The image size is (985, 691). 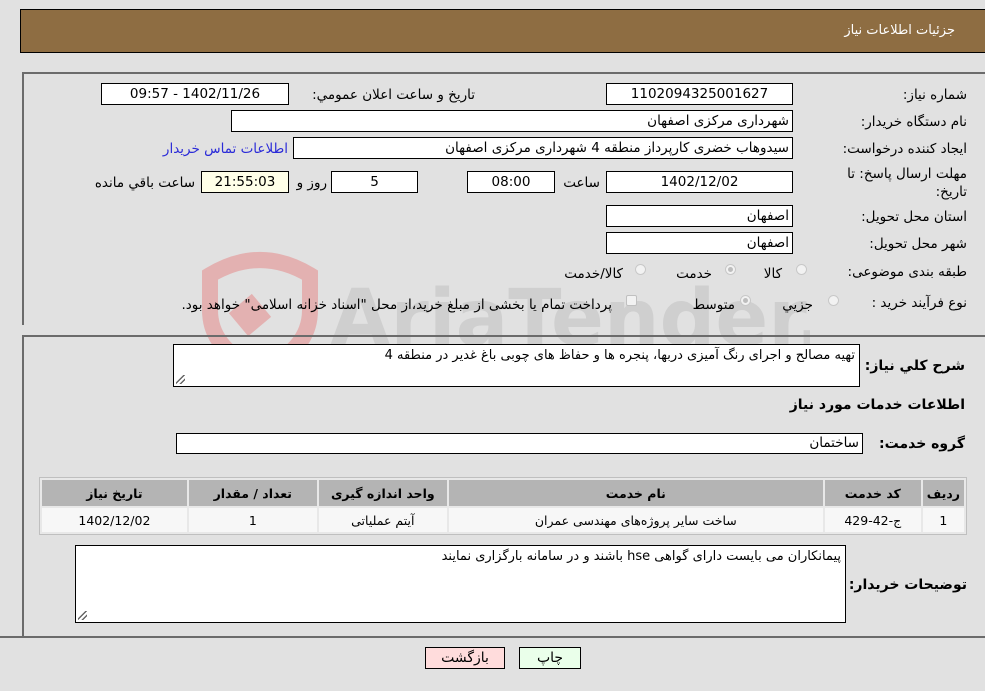 What do you see at coordinates (899, 30) in the screenshot?
I see `page-title: جزئیات اطلاعات نیاز` at bounding box center [899, 30].